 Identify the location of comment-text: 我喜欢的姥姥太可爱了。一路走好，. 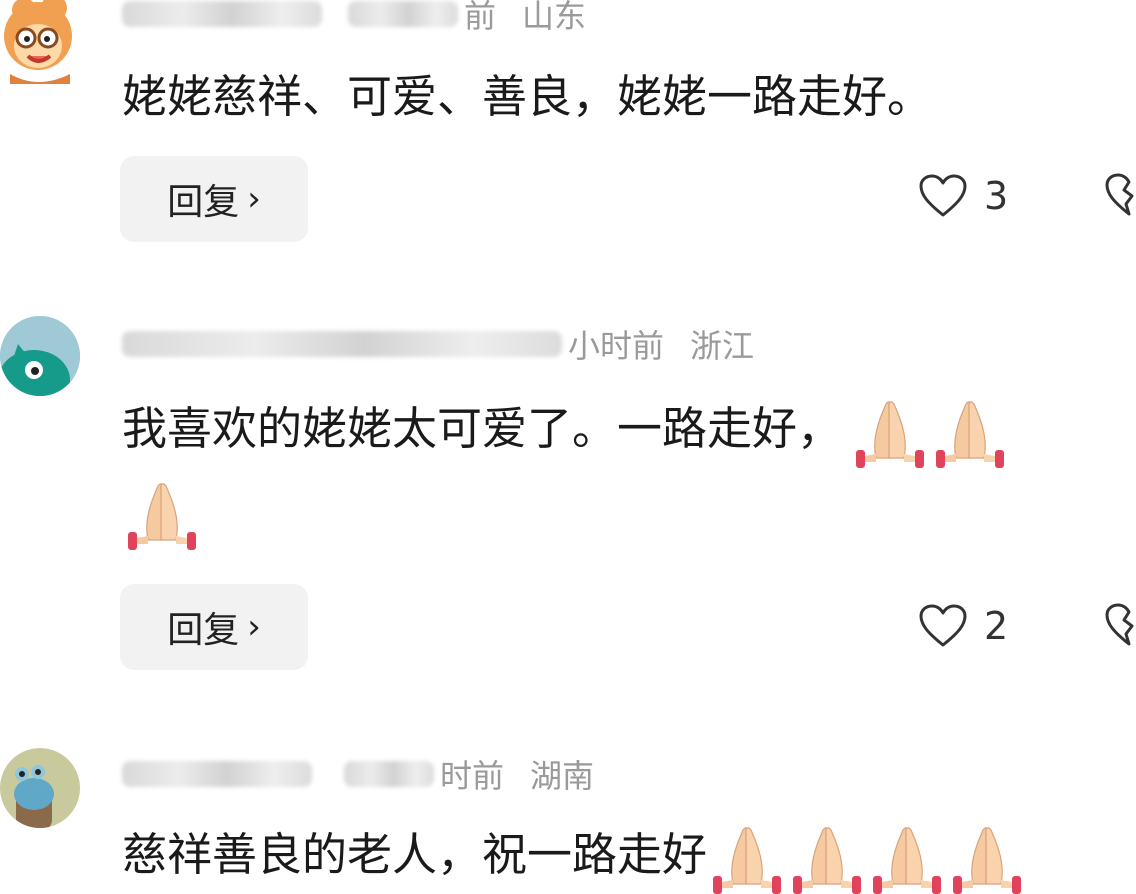
(566, 432).